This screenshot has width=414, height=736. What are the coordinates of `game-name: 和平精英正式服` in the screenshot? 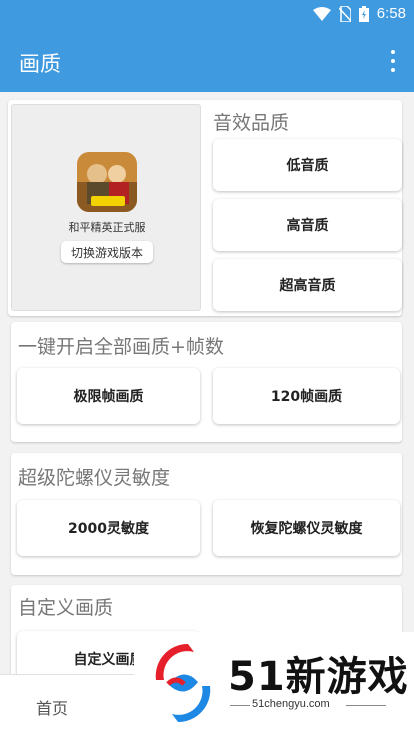 It's located at (107, 227).